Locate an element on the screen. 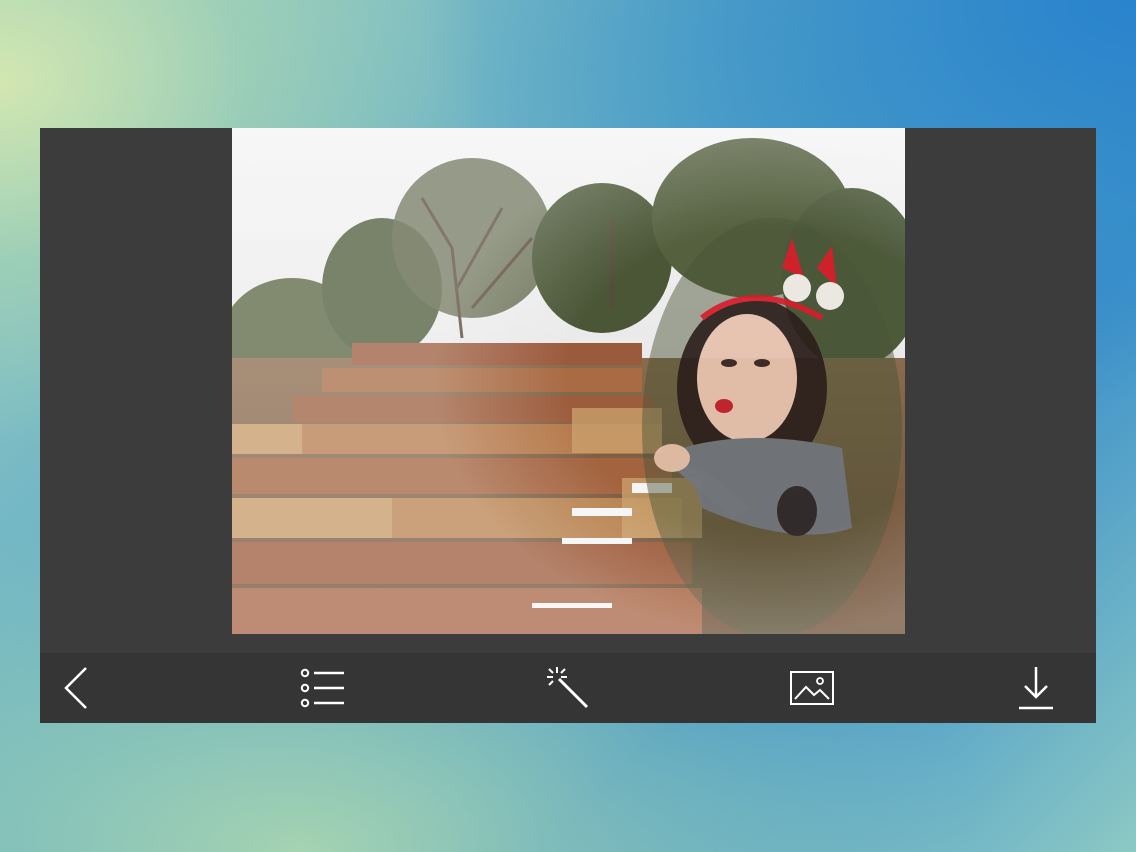  list-button: list-icon is located at coordinates (323, 688).